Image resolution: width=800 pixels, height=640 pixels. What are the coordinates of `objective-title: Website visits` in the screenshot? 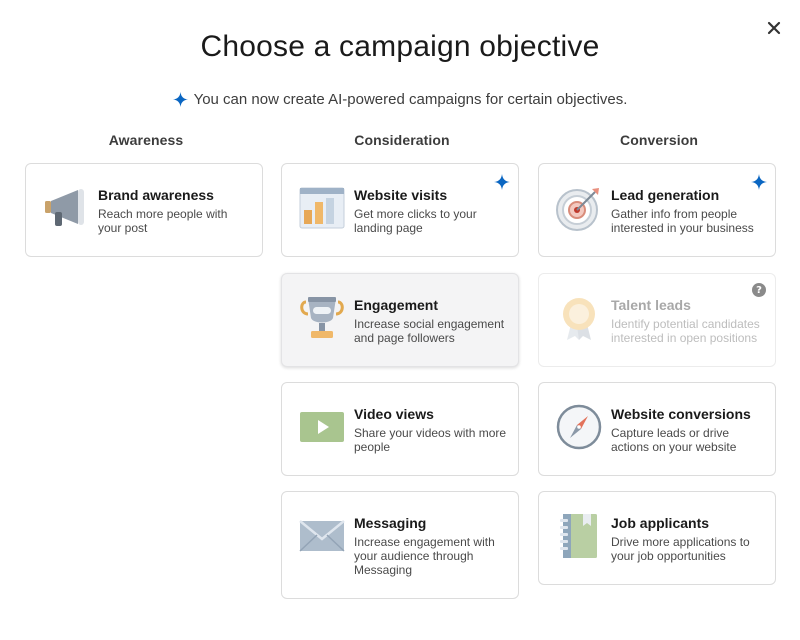 It's located at (401, 195).